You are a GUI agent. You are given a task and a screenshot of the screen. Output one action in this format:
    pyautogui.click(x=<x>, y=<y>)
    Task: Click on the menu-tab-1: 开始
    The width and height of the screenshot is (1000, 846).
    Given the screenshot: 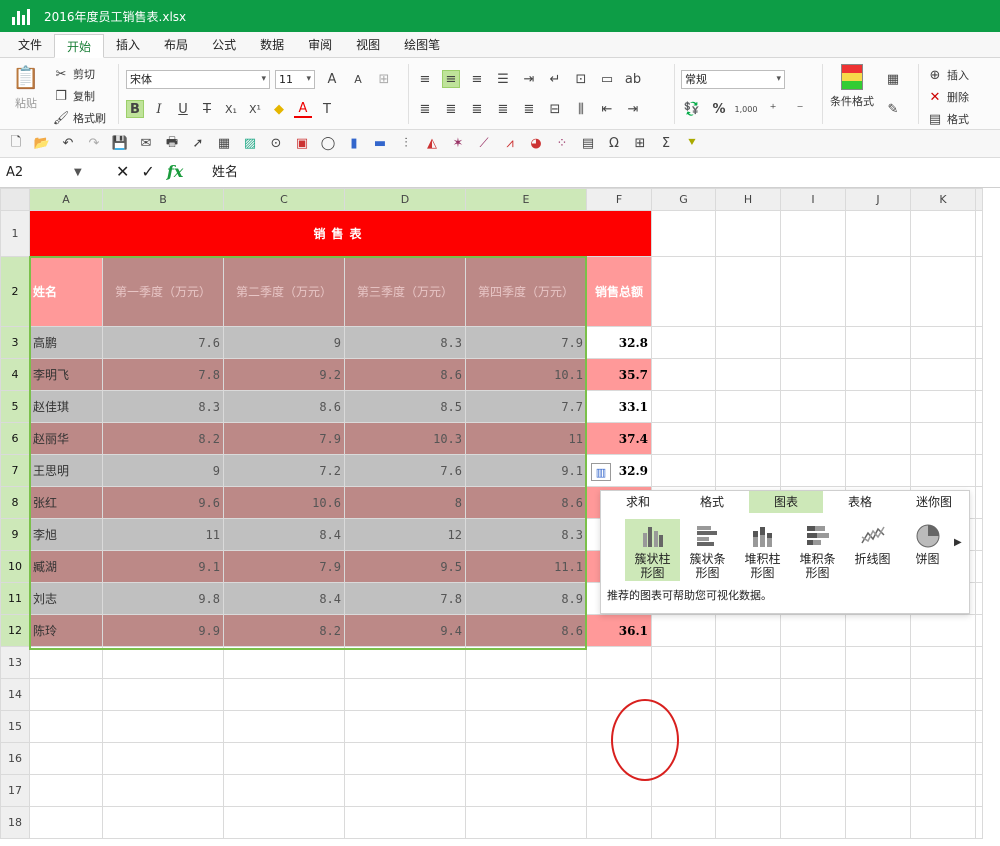 What is the action you would take?
    pyautogui.click(x=79, y=46)
    